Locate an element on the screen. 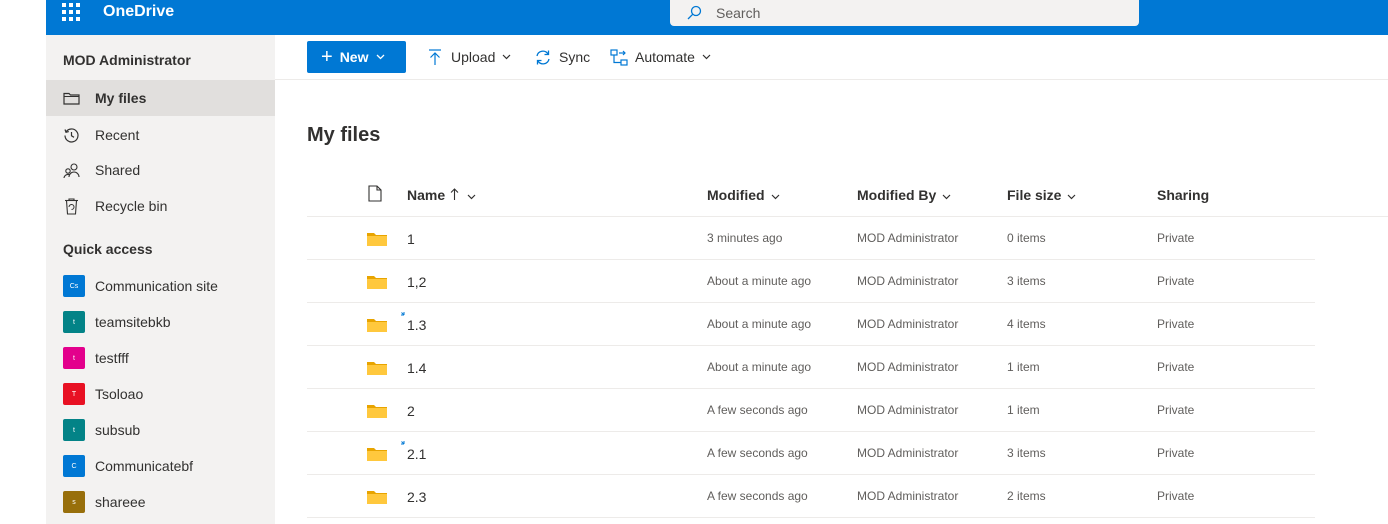  nav-label: Recent is located at coordinates (117, 135).